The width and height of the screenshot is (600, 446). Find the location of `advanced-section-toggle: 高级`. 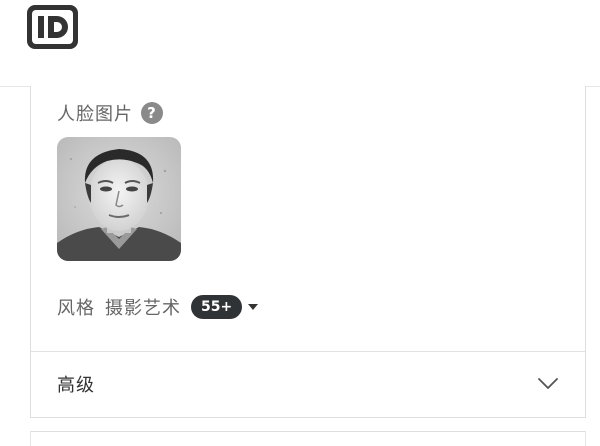

advanced-section-toggle: 高级 is located at coordinates (308, 384).